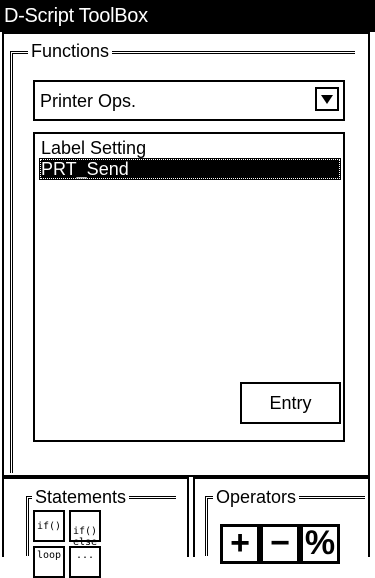 This screenshot has height=578, width=375. I want to click on loop-statement-button: loop, so click(49, 562).